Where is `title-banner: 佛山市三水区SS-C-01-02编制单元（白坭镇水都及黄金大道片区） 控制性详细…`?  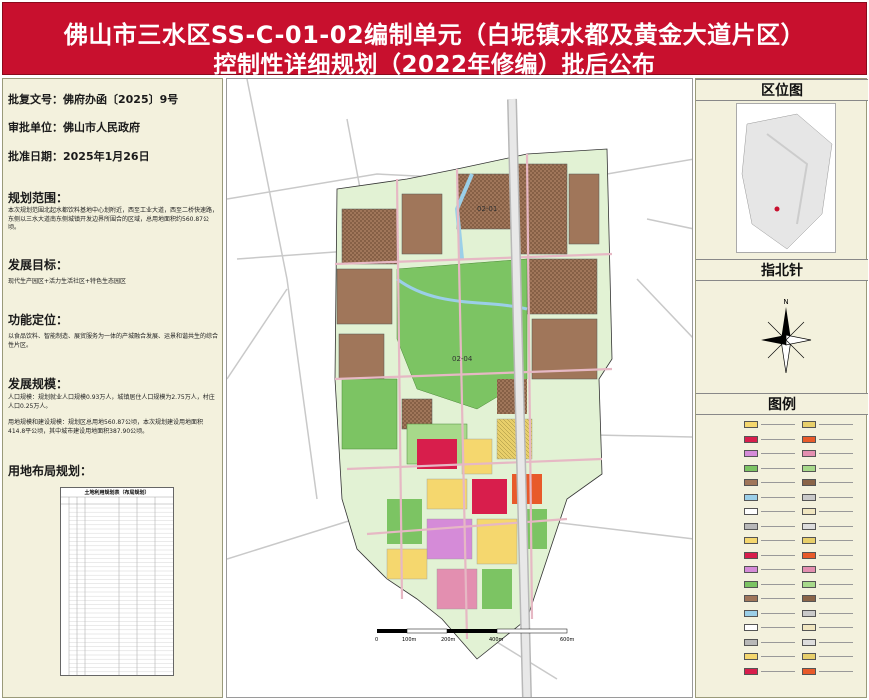 title-banner: 佛山市三水区SS-C-01-02编制单元（白坭镇水都及黄金大道片区） 控制性详细… is located at coordinates (434, 40).